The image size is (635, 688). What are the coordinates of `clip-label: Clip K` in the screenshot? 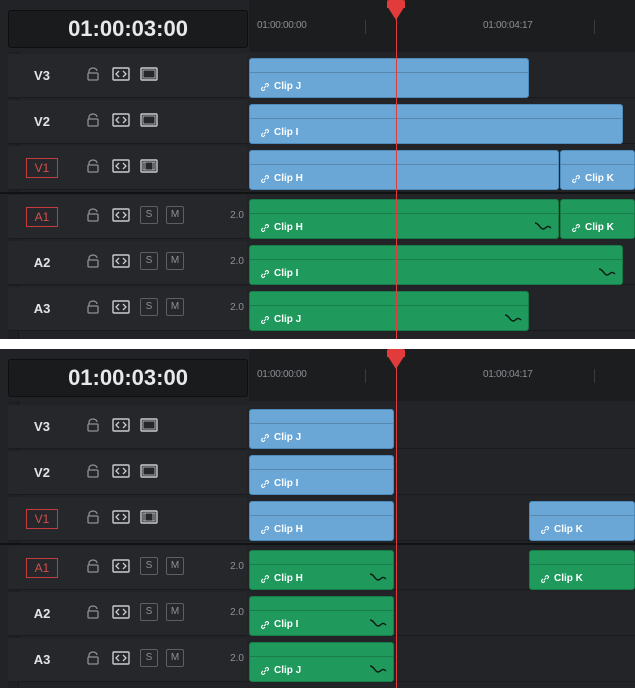 It's located at (599, 227).